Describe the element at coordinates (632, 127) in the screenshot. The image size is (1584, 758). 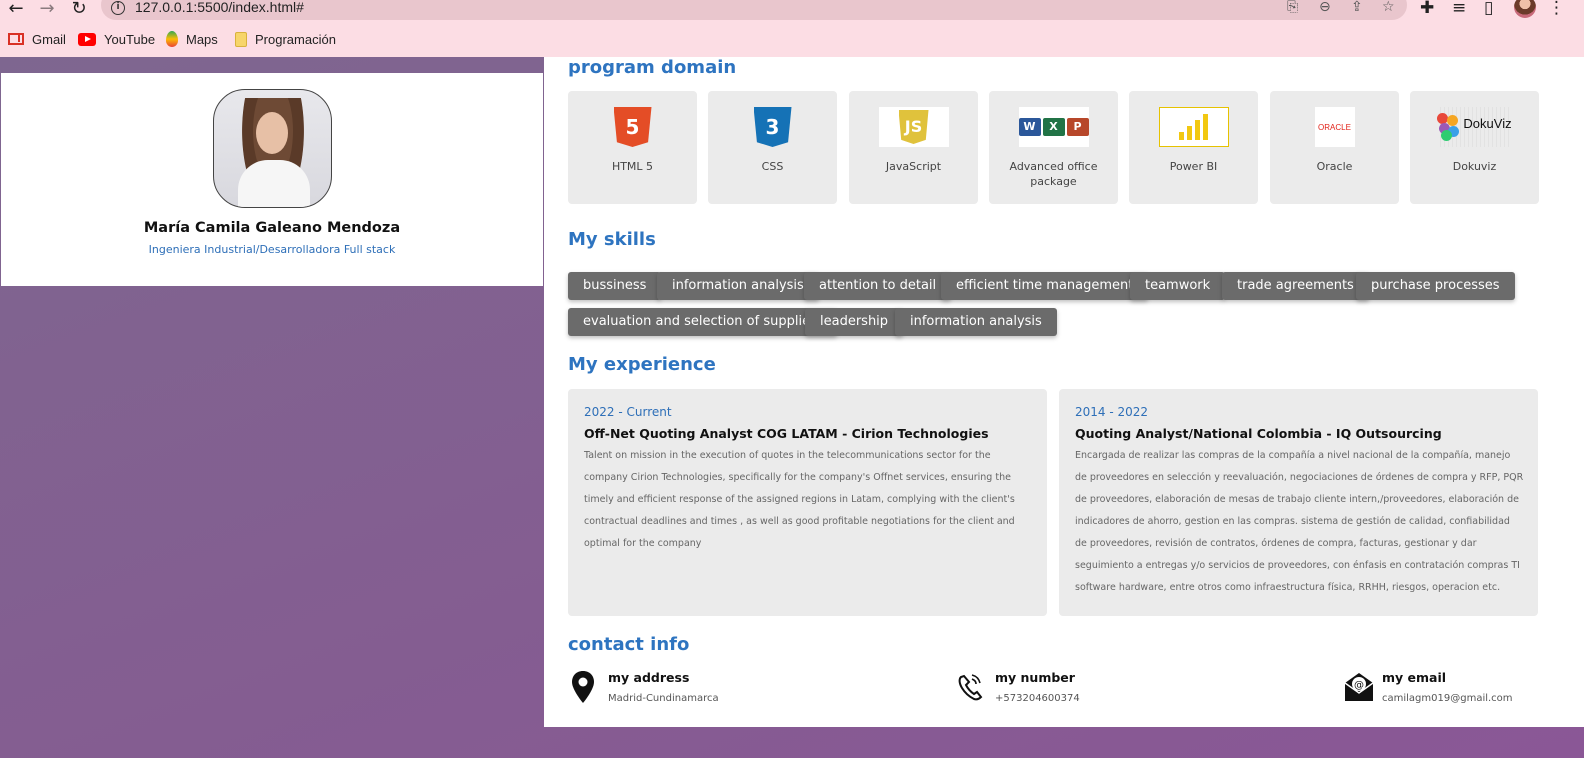
I see `html5-logo-icon: 5` at that location.